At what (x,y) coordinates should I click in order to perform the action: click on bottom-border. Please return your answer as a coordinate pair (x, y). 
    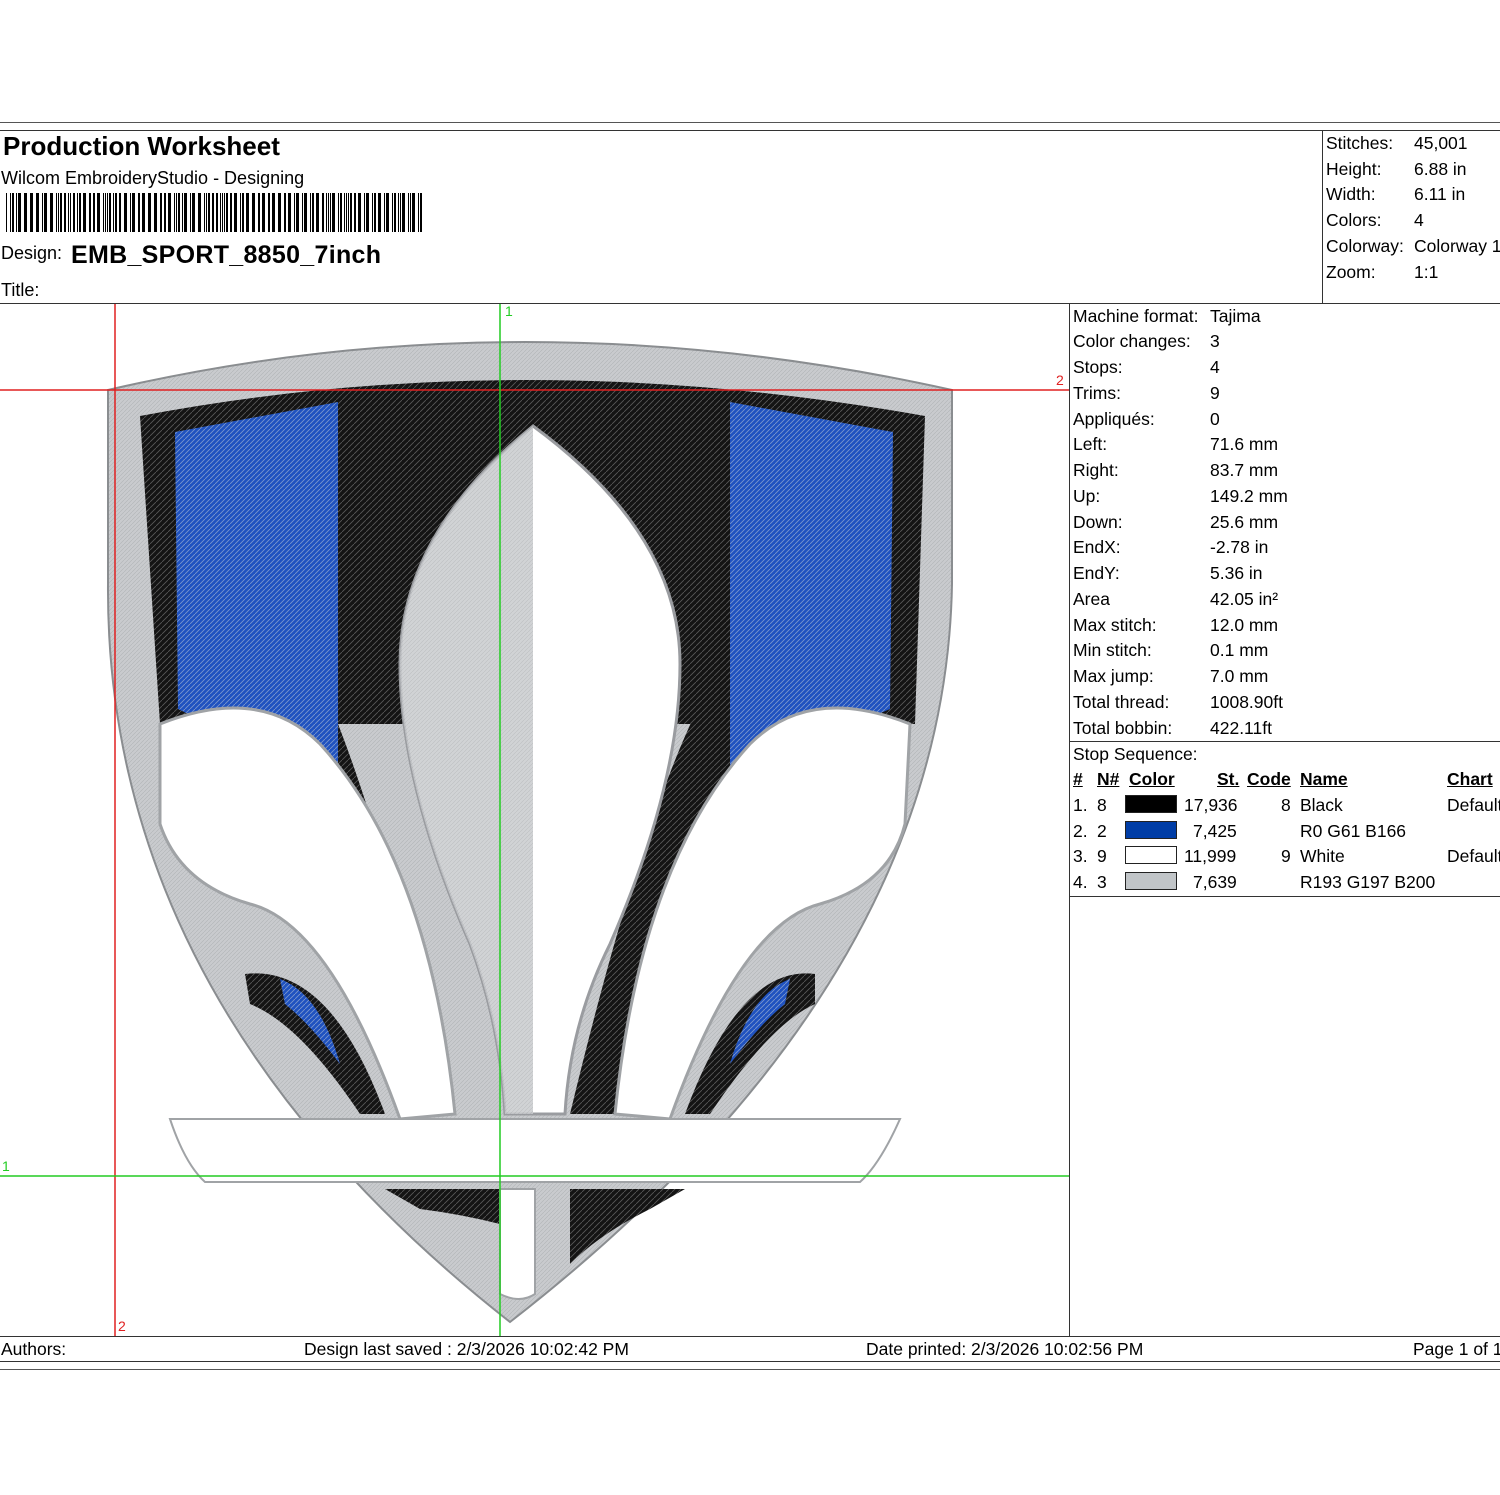
    Looking at the image, I should click on (750, 1369).